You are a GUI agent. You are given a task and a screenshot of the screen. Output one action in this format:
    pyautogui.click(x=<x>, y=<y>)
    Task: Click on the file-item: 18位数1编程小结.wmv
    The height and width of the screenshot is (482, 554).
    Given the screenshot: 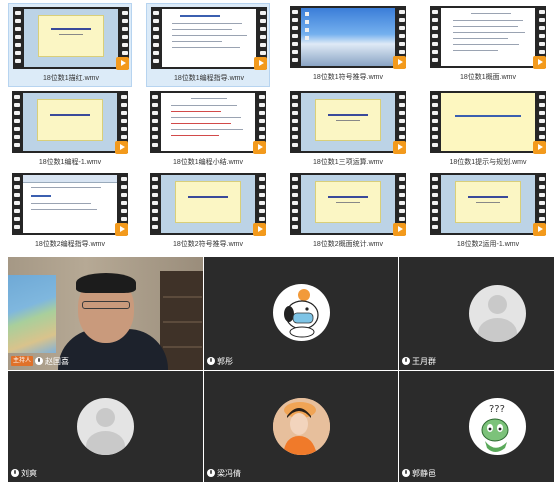 What is the action you would take?
    pyautogui.click(x=208, y=130)
    